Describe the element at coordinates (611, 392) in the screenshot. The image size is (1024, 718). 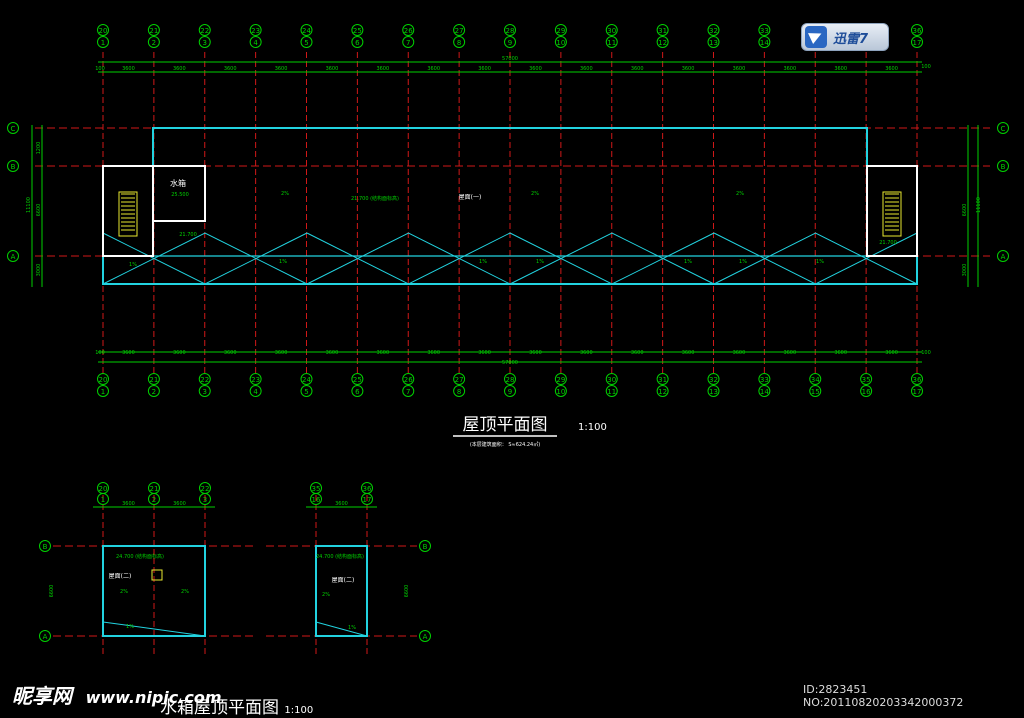
I see `bottom-axis-inner-11-label: 11` at that location.